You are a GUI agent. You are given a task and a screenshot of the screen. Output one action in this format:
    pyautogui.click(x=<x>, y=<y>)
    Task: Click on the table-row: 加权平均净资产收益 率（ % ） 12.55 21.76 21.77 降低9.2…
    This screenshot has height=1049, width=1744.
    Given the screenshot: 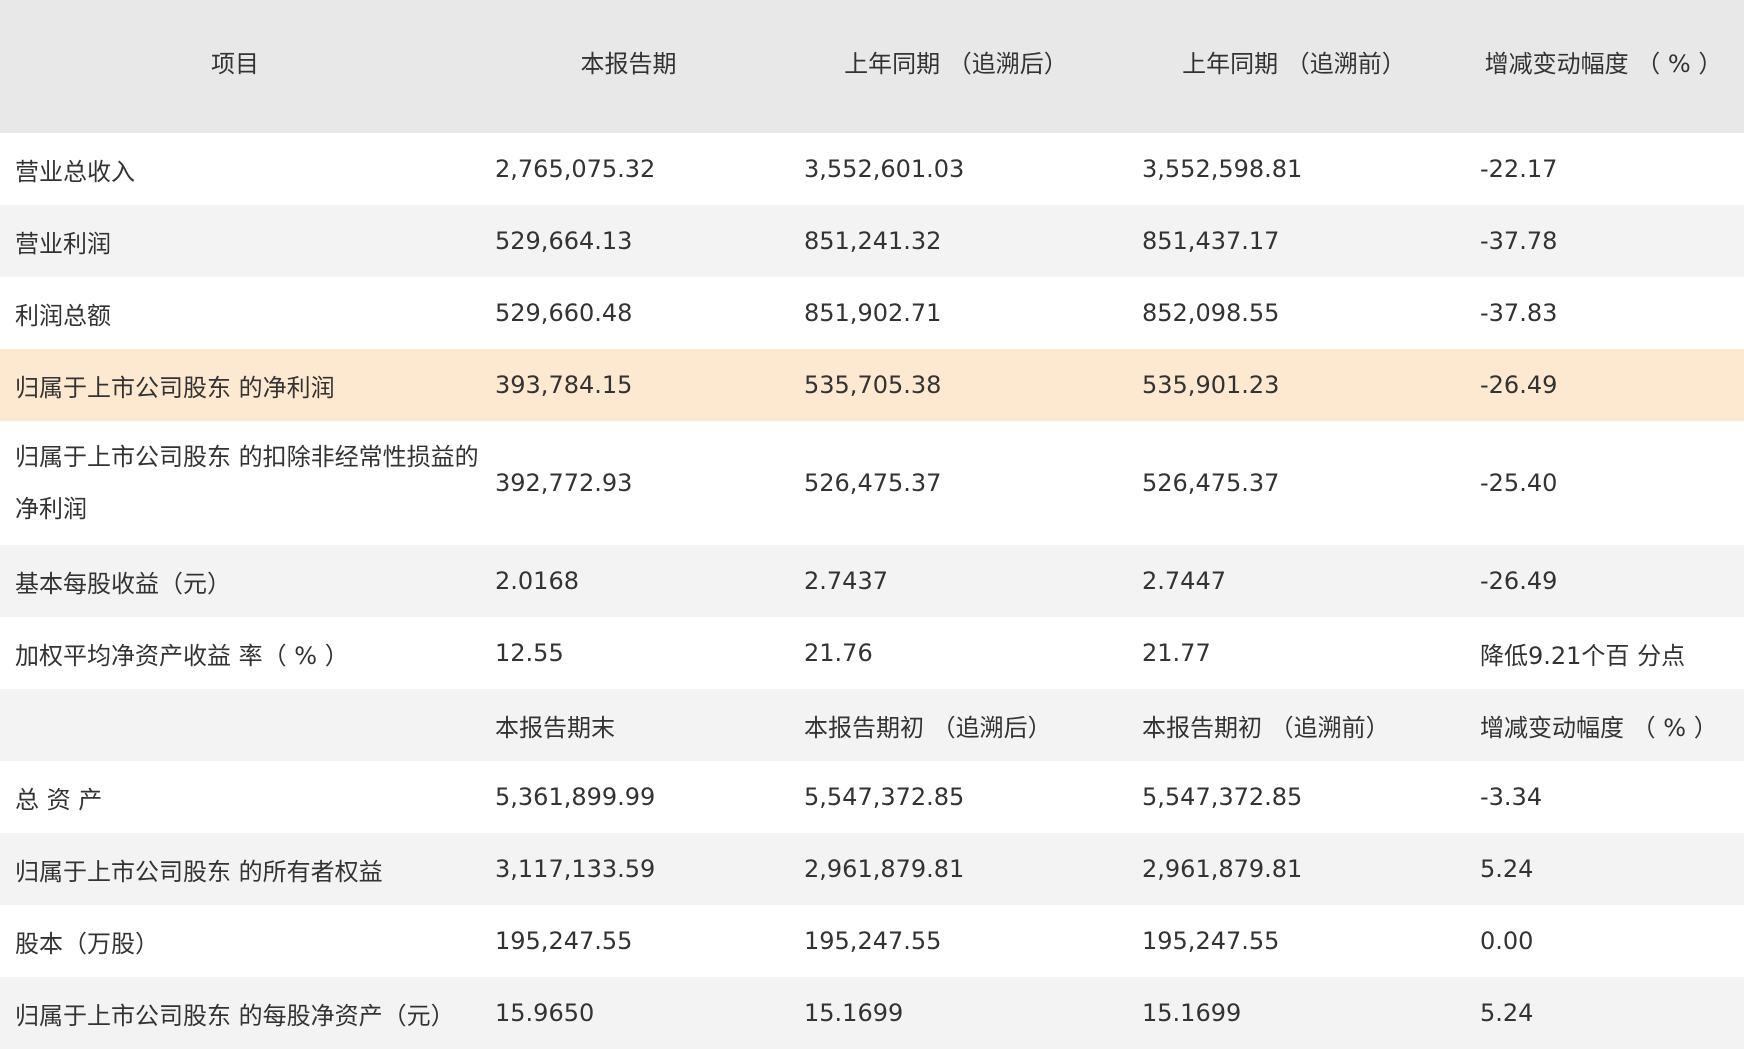 What is the action you would take?
    pyautogui.click(x=872, y=653)
    